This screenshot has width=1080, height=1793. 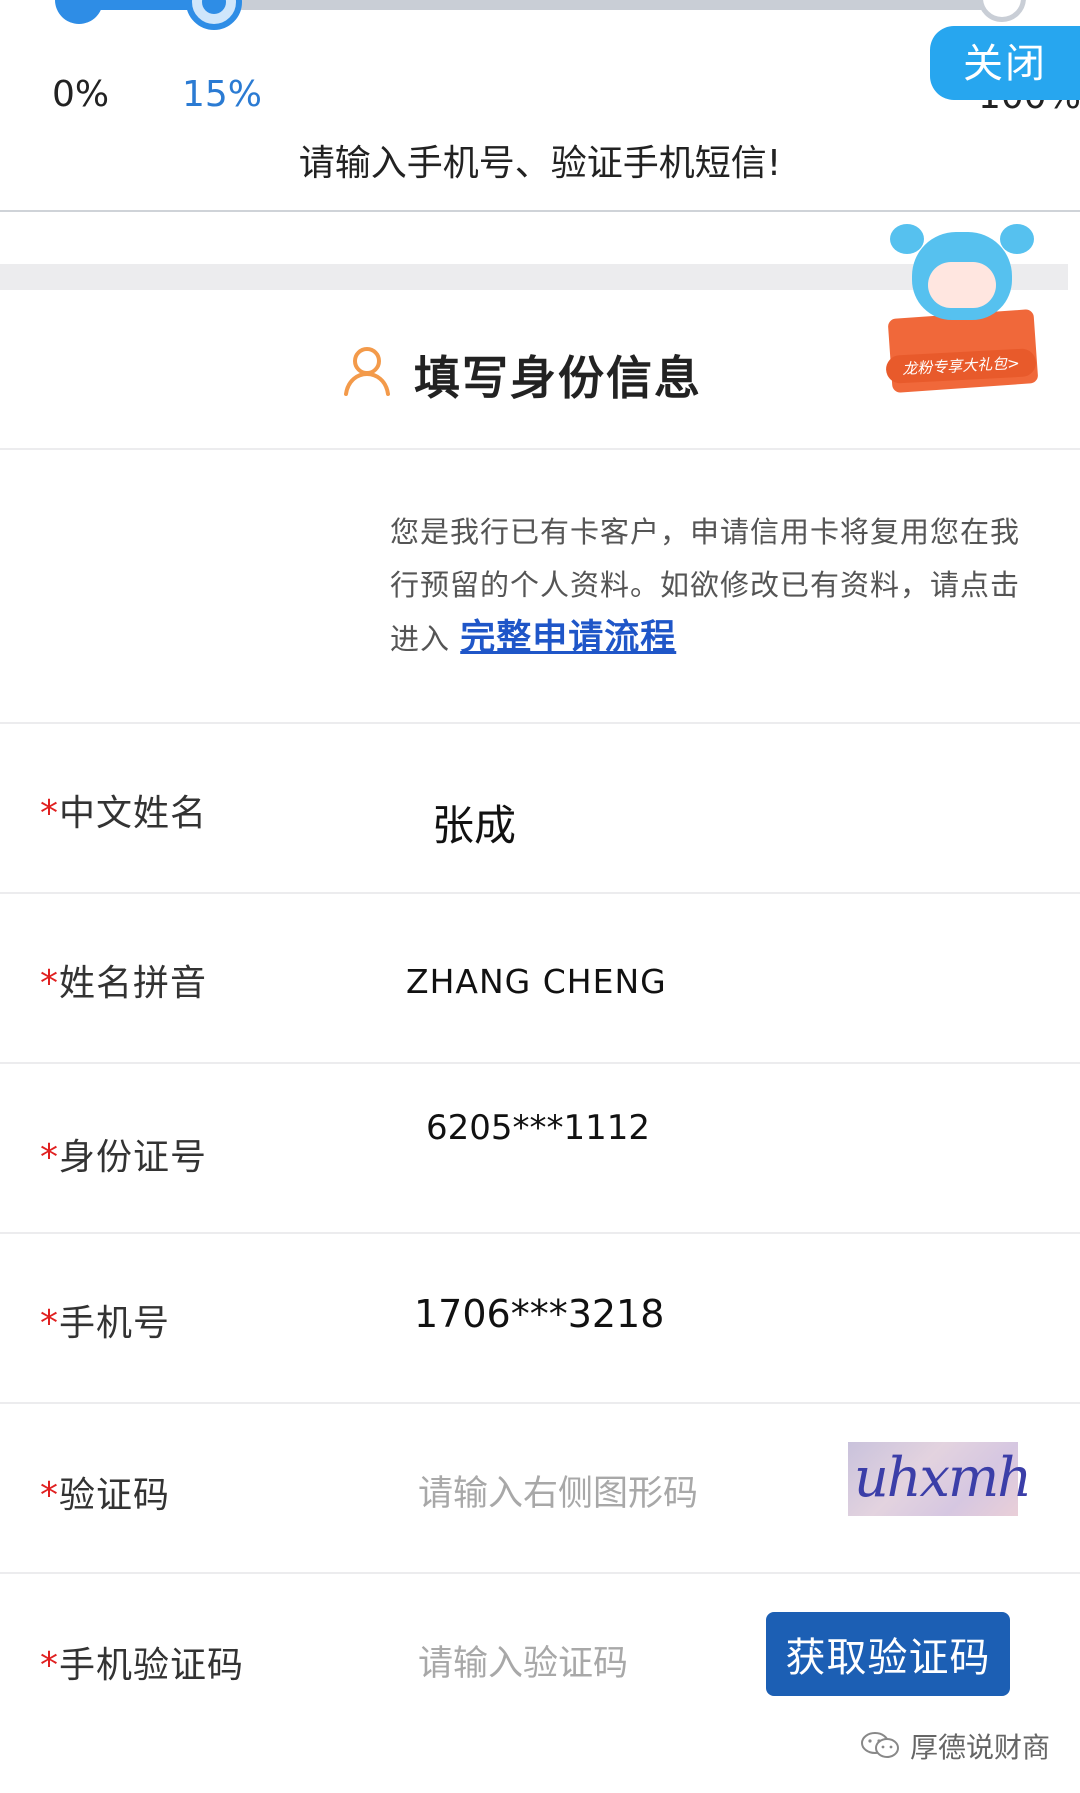 I want to click on captcha-image-text: uhxmh, so click(x=943, y=1477).